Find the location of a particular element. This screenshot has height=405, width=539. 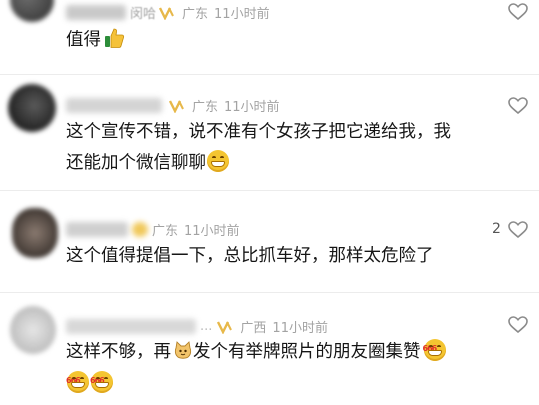

comment-line: 还能加个微信聊聊 is located at coordinates (136, 163).